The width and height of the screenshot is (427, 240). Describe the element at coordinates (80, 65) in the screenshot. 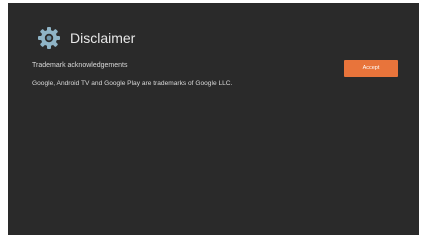

I see `section-subtitle: Trademark acknowledgements` at that location.